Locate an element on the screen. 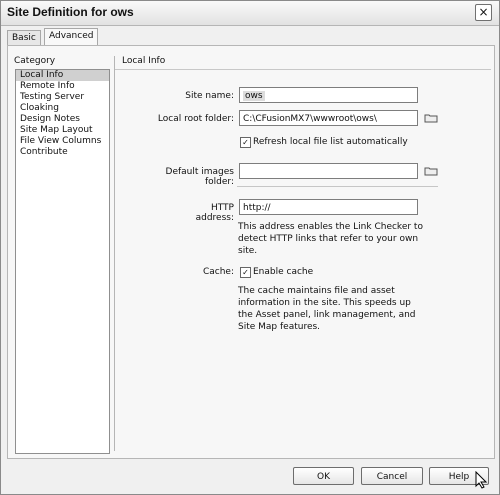  dialog-title: Site Definition for ows is located at coordinates (70, 12).